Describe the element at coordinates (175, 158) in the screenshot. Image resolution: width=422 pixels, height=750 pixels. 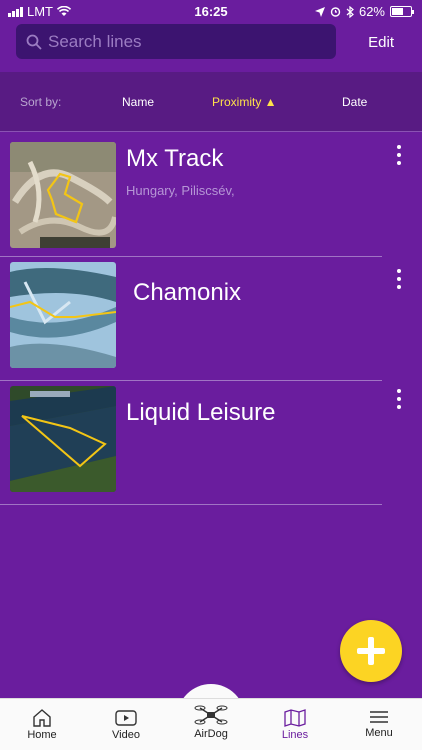
I see `line-name: Mx Track` at that location.